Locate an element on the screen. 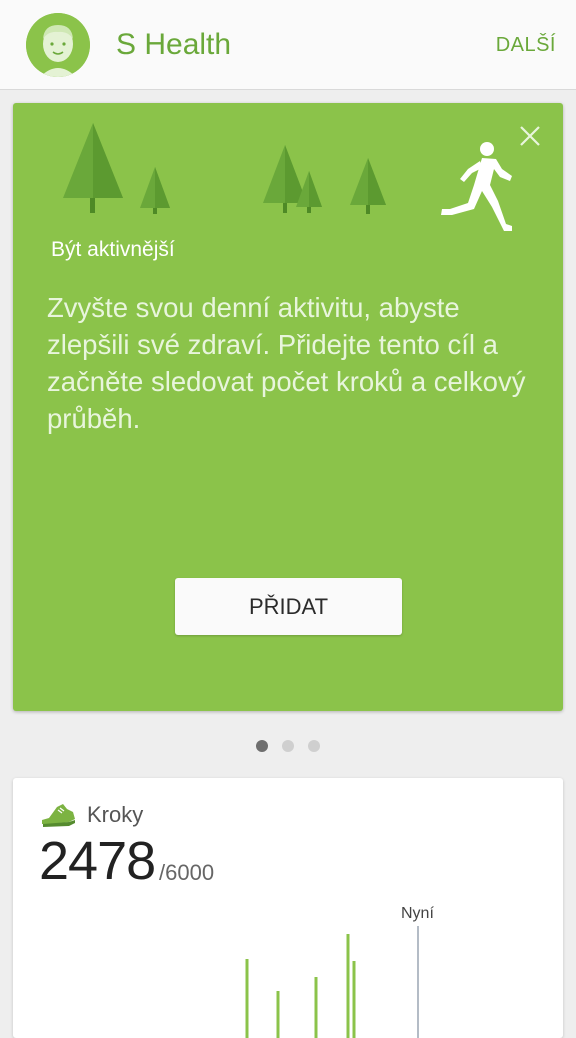 The width and height of the screenshot is (576, 1038). add-button: PŘIDAT is located at coordinates (288, 606).